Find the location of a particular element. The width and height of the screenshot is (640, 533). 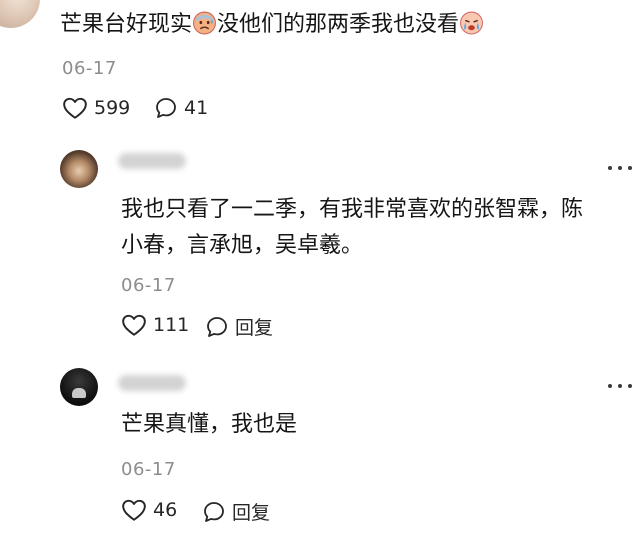

reply2-reply-button: 回复 is located at coordinates (236, 511).